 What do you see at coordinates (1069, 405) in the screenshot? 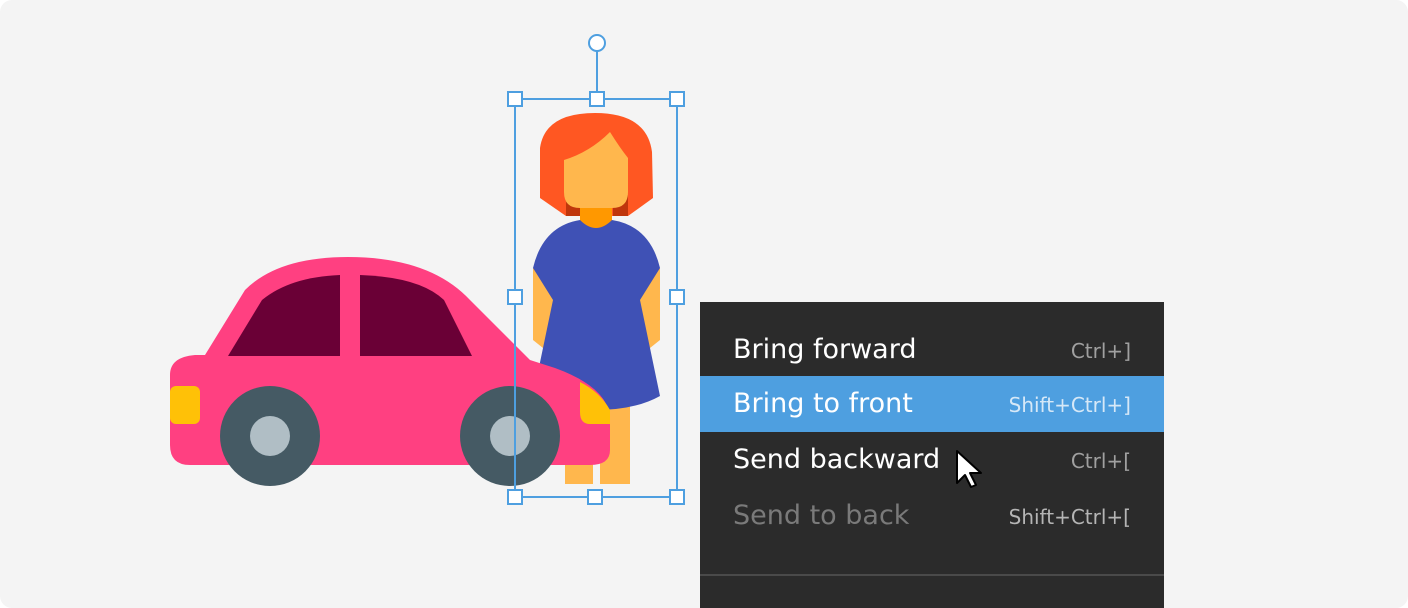
I see `menu-item-shortcut: Shift+Ctrl+]` at bounding box center [1069, 405].